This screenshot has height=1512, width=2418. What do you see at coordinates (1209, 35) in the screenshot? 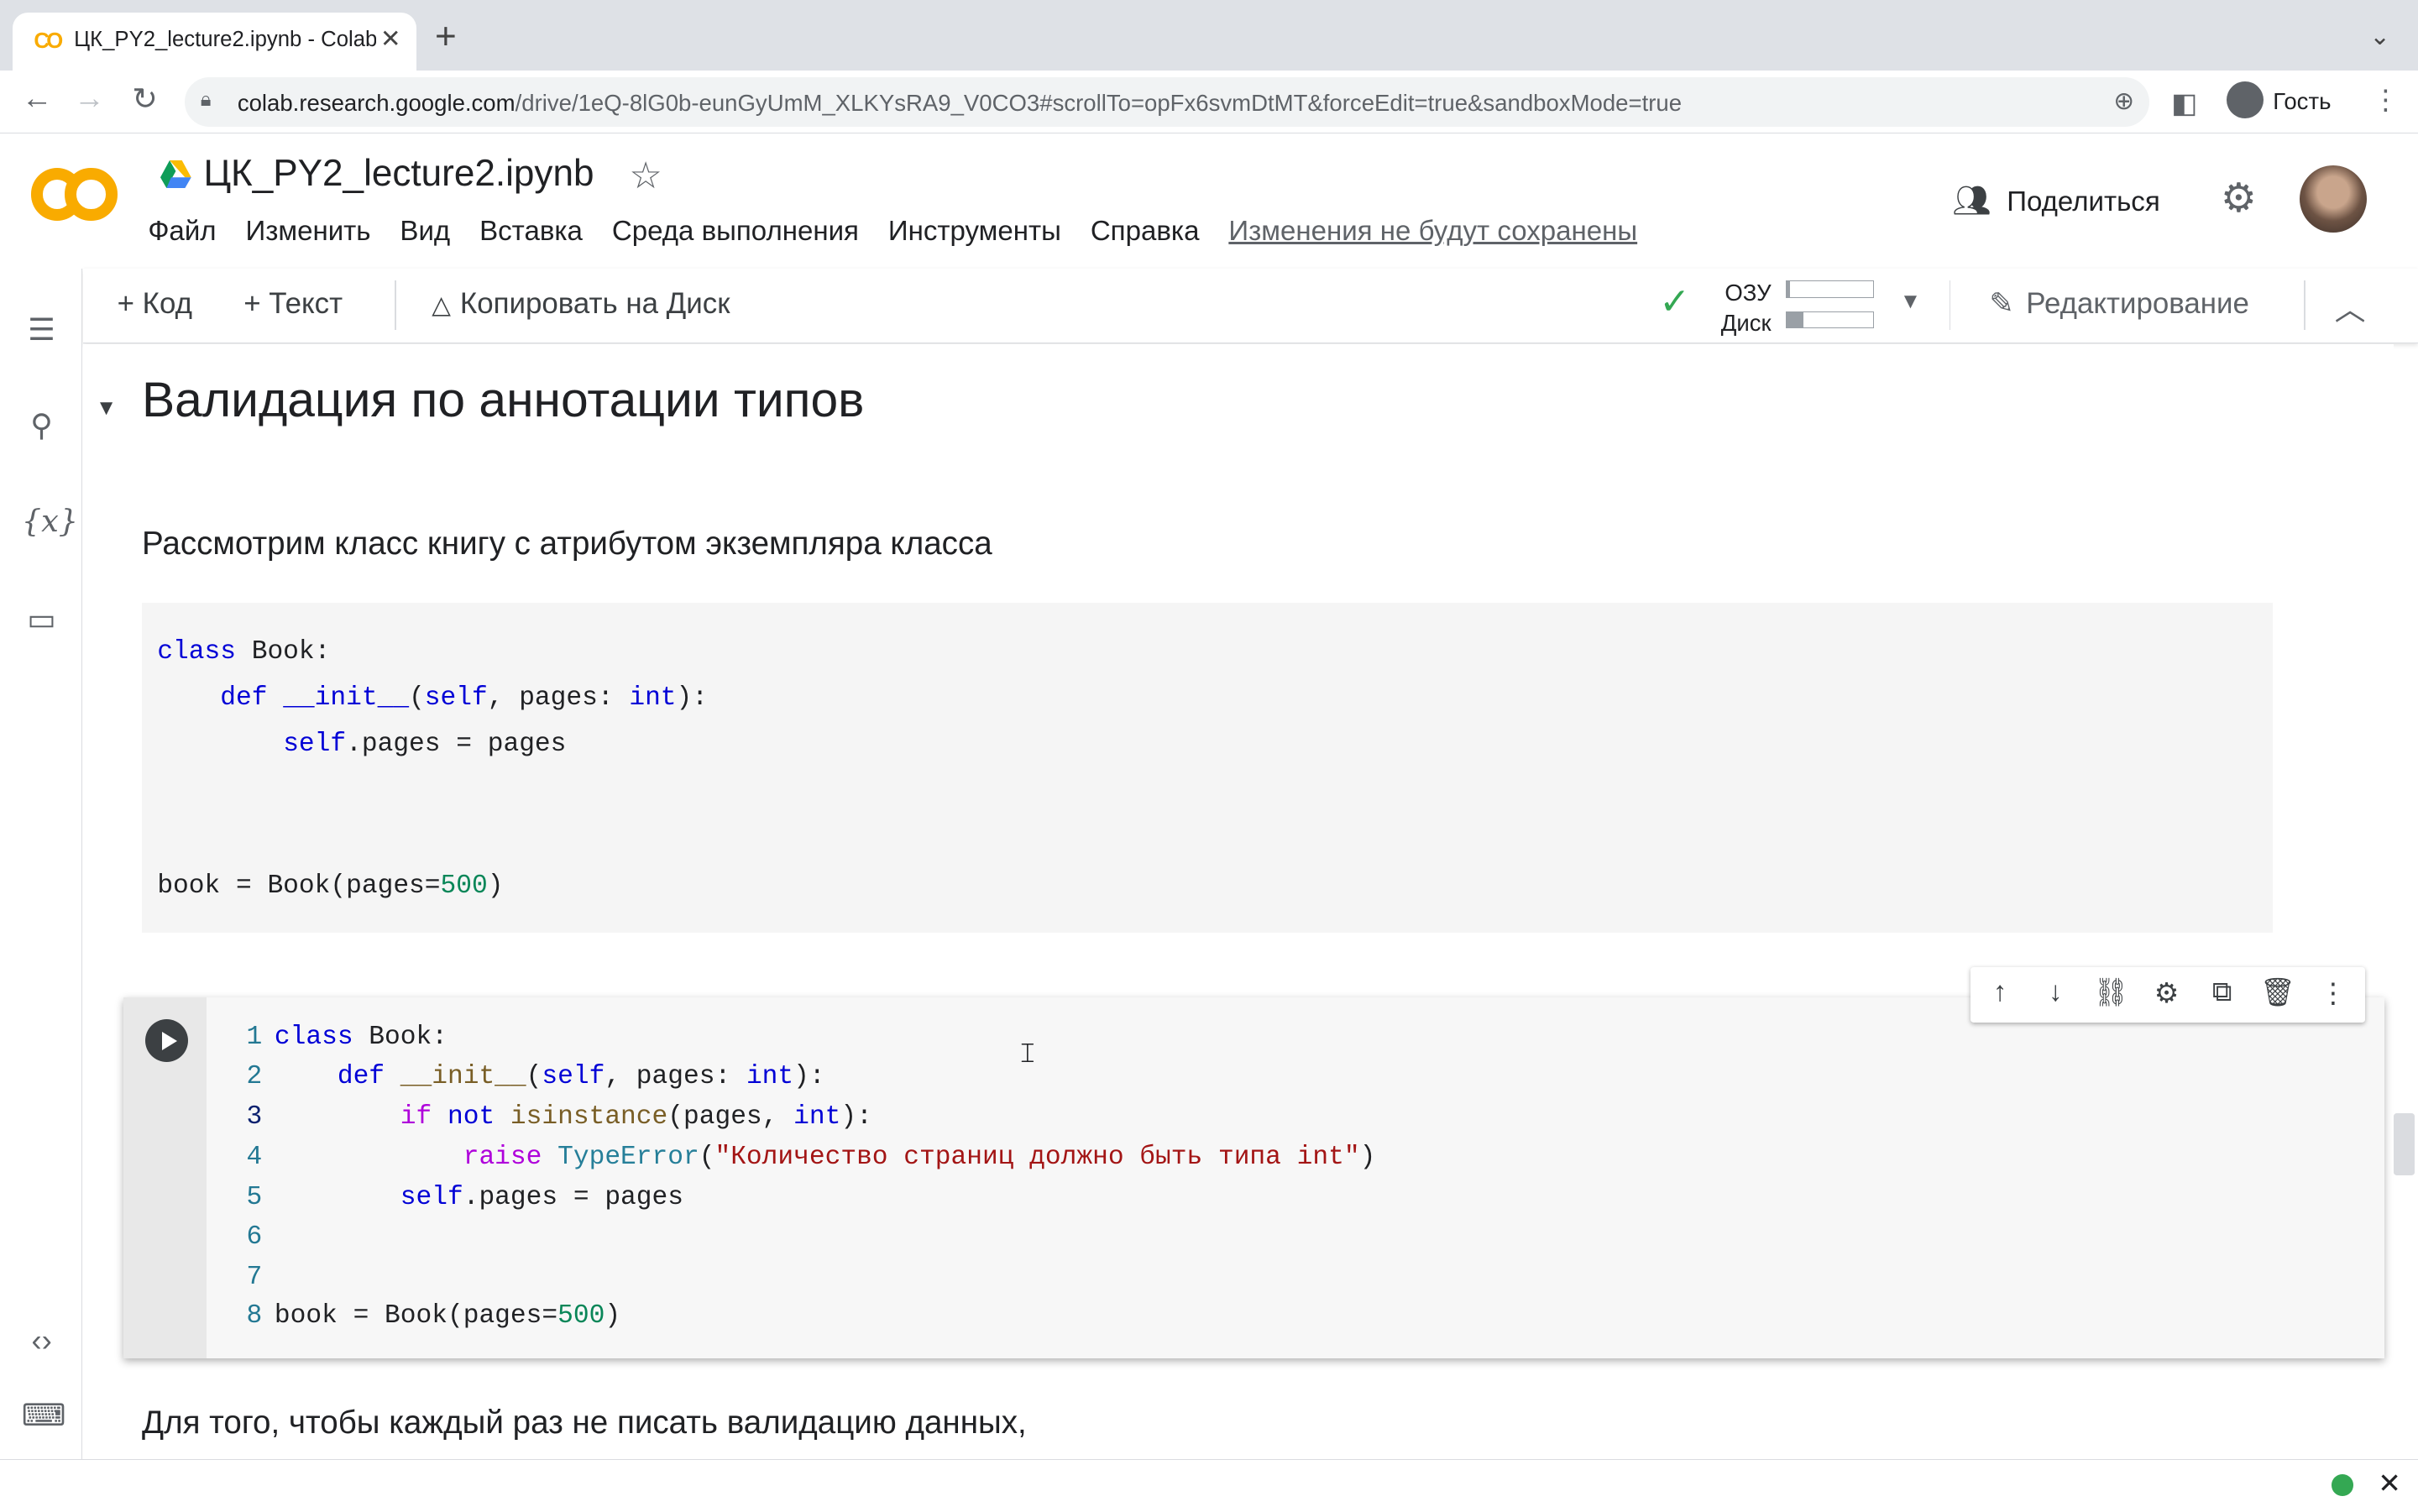
I see `browser-tabbar: CO ЦК_PY2_lecture2.ipynb - Colab ✕ + ⌄` at bounding box center [1209, 35].